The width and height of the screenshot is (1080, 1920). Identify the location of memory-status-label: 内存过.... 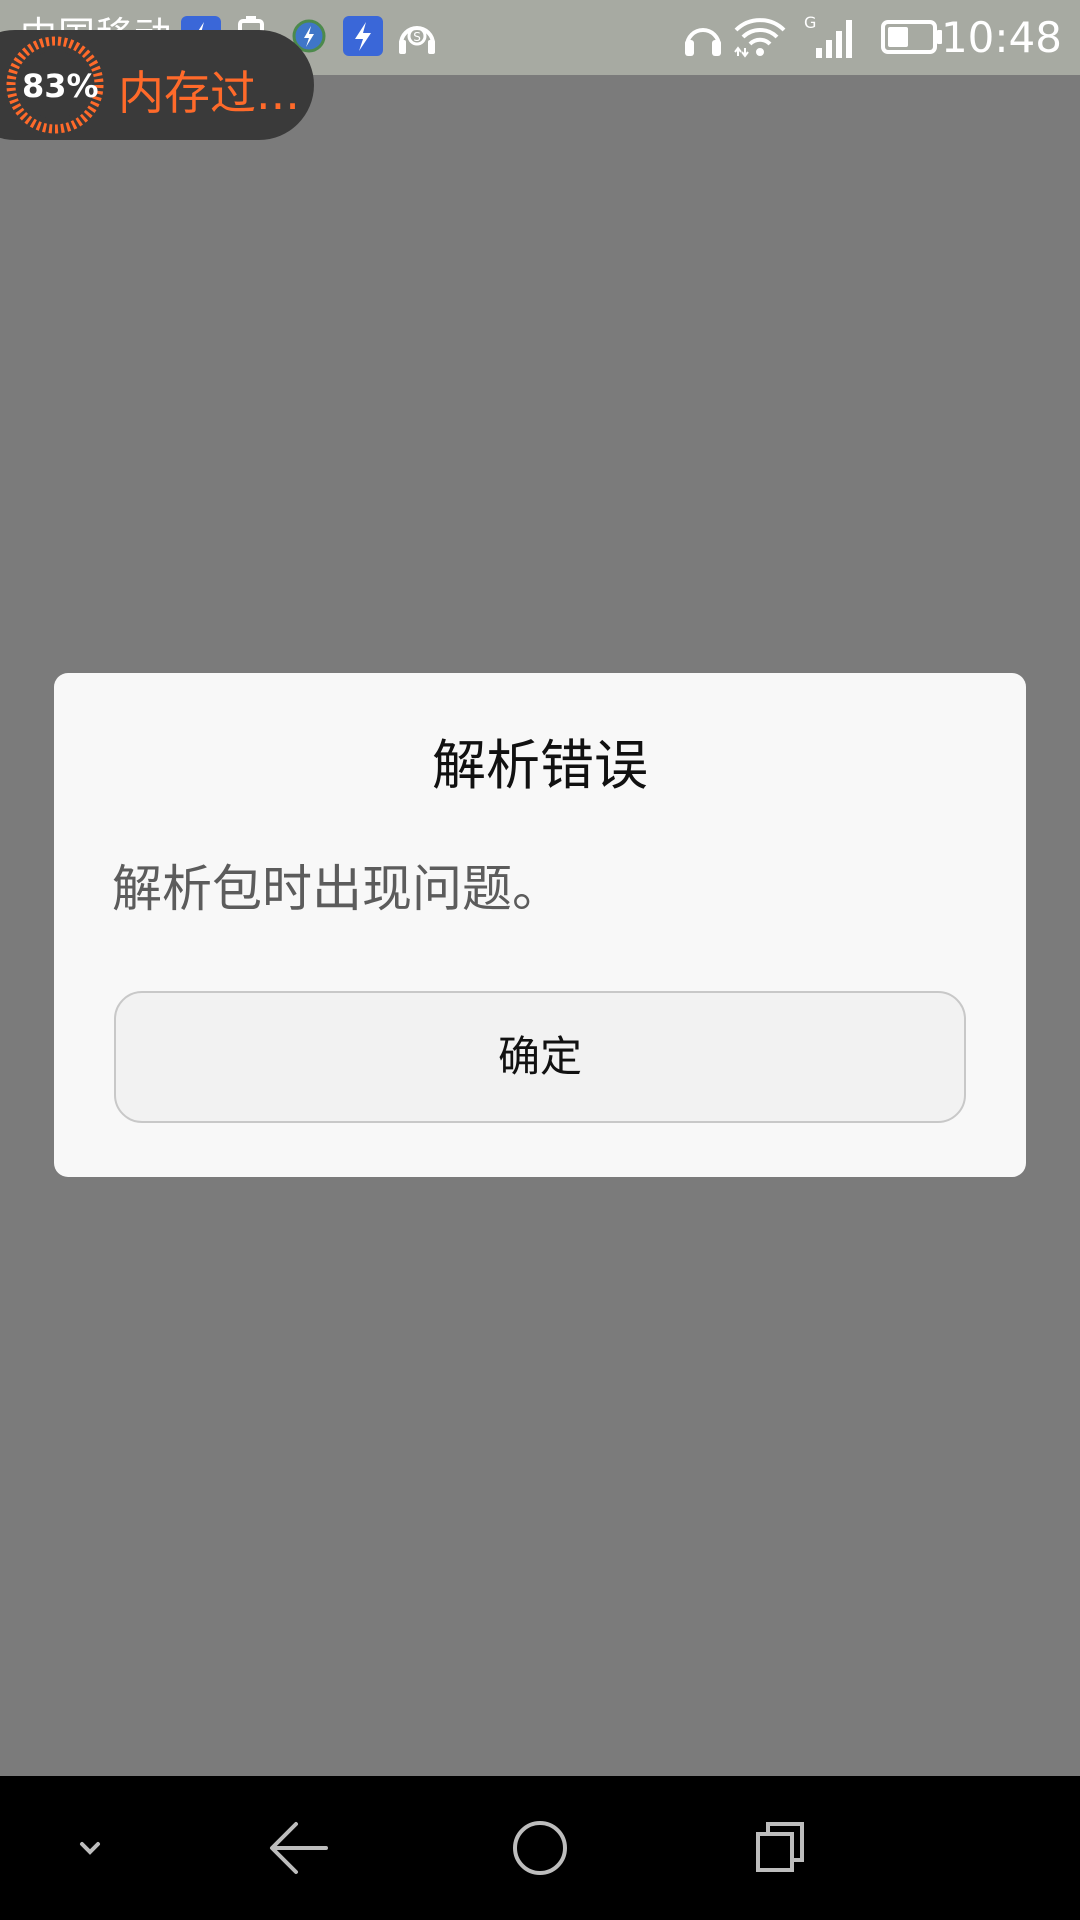
(209, 93).